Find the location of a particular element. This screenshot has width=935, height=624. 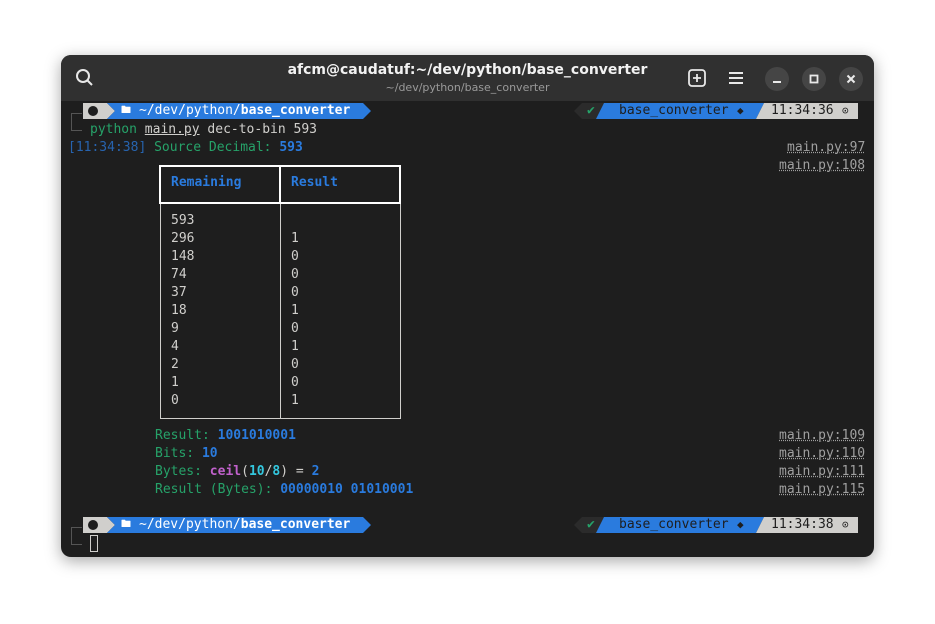

result-bytes-value: 00000010 01010001 is located at coordinates (347, 489).